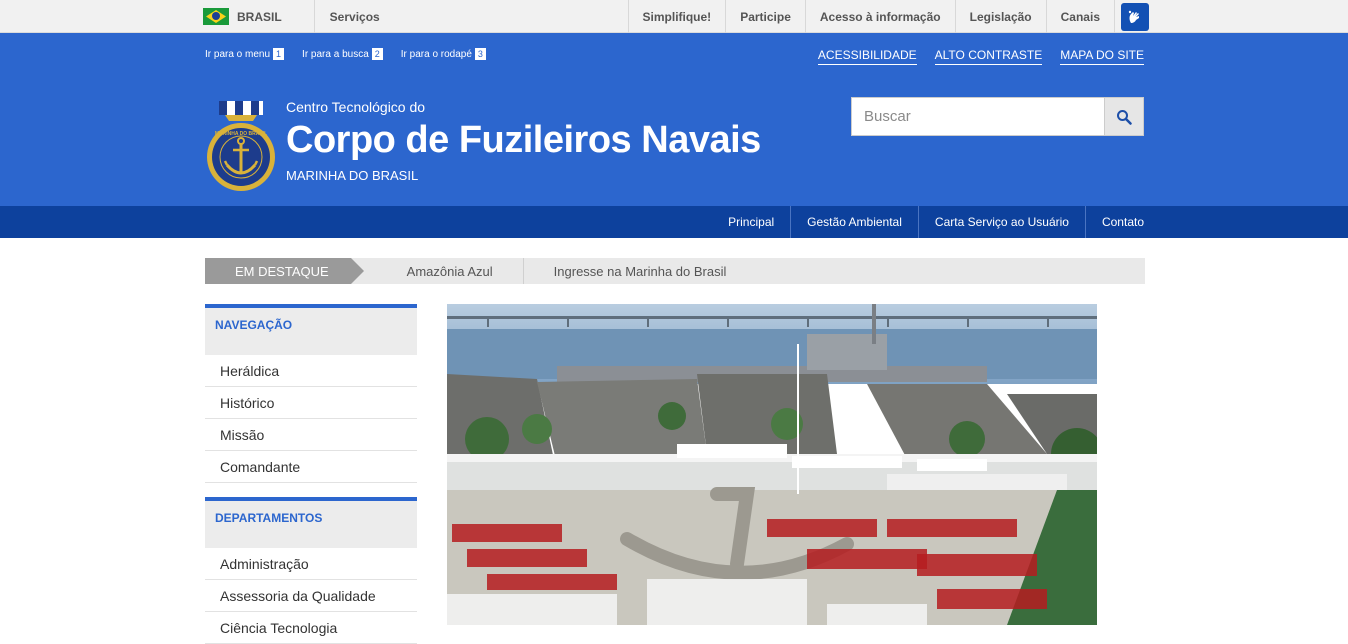  What do you see at coordinates (1135, 16) in the screenshot?
I see `vlibras-hands-icon` at bounding box center [1135, 16].